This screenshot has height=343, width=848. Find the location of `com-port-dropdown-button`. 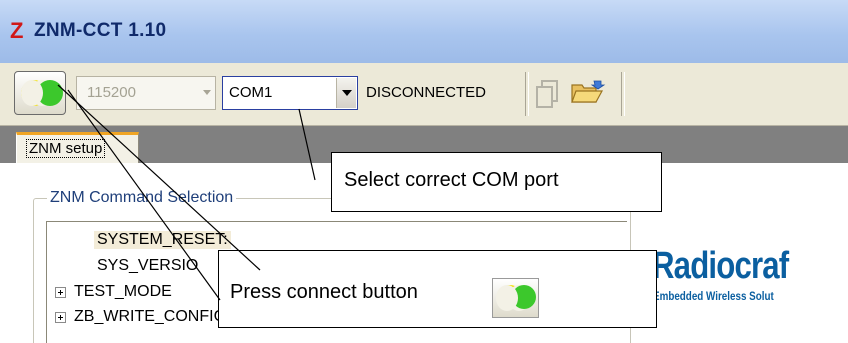

com-port-dropdown-button is located at coordinates (346, 93).